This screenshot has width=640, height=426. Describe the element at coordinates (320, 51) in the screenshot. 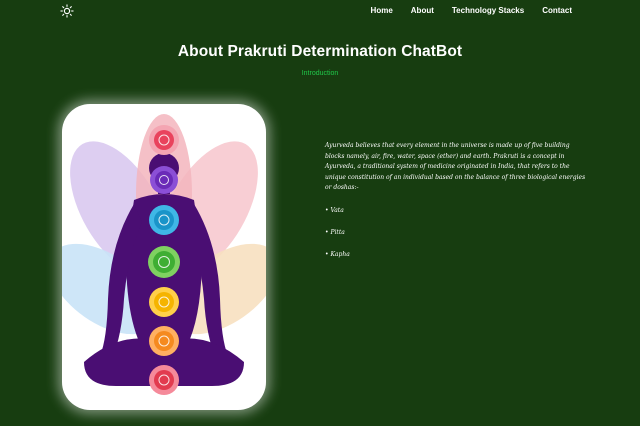

I see `page-title: About Prakruti Determination ChatBot` at that location.